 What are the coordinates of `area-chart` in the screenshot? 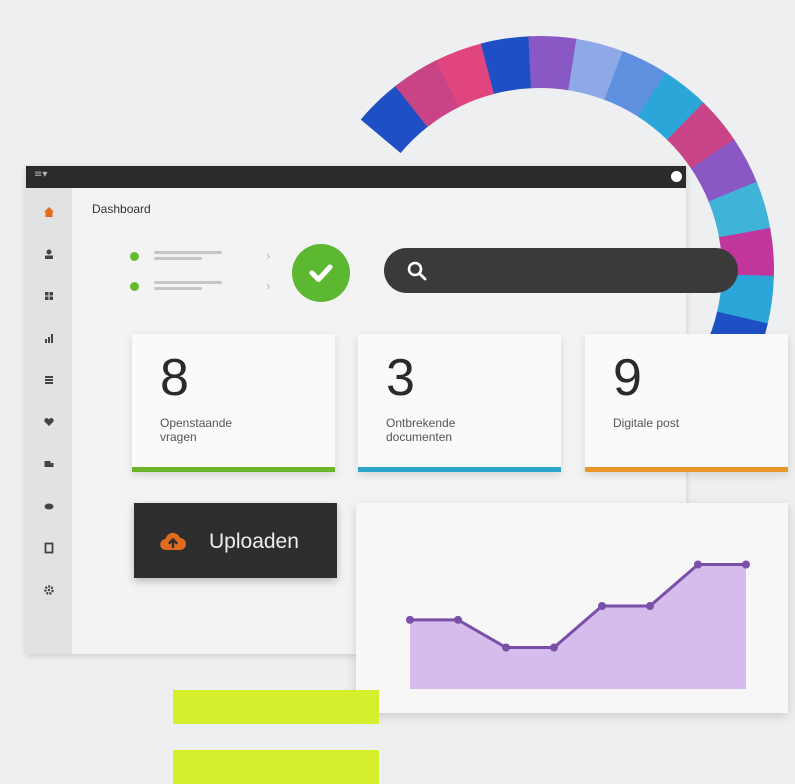 It's located at (578, 624).